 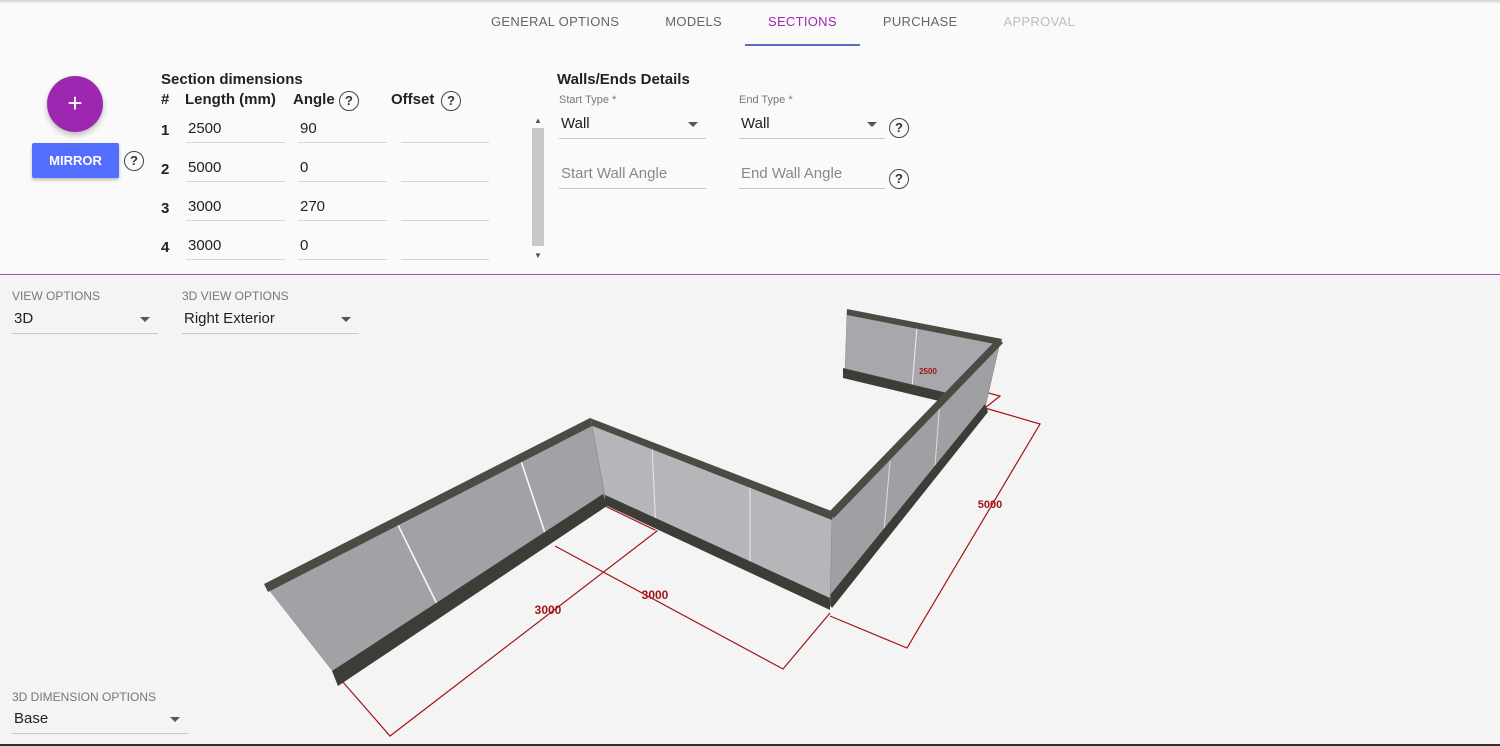 I want to click on end-type-value: Wall, so click(x=755, y=123).